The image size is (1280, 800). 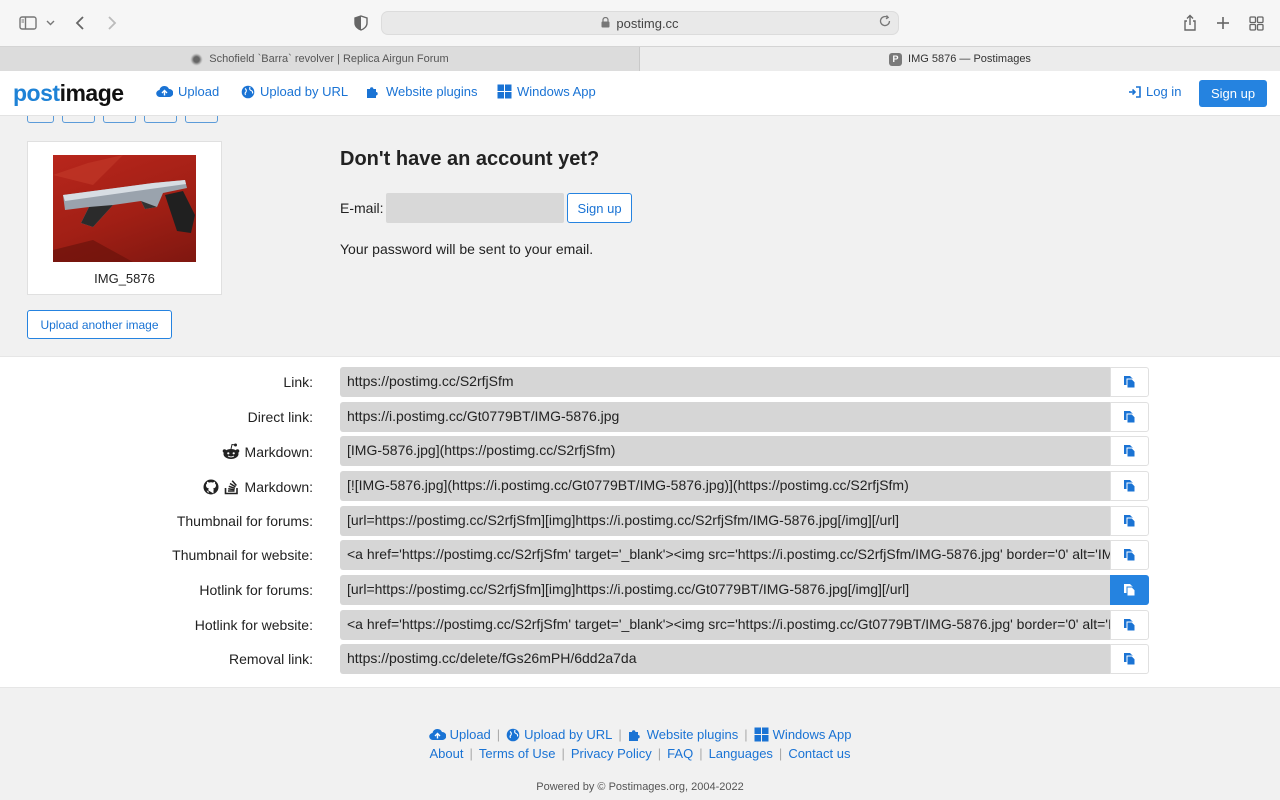 I want to click on nav-upload: Upload, so click(x=187, y=91).